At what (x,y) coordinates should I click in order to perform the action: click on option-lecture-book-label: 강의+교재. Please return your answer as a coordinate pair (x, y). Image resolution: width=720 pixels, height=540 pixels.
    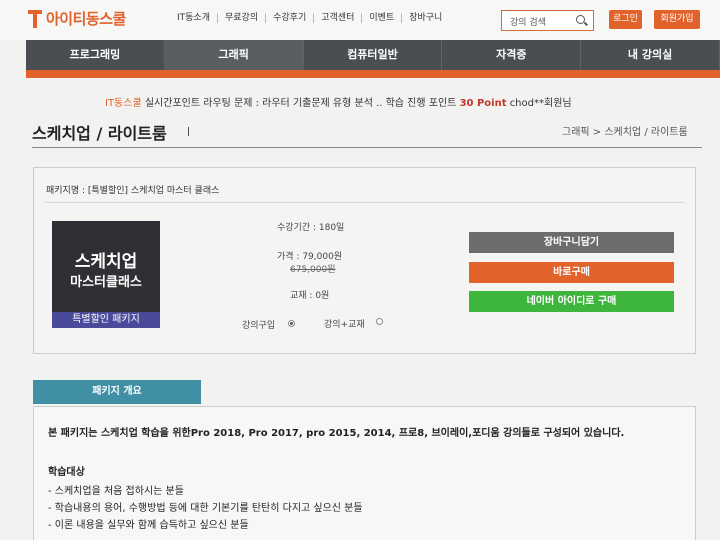
    Looking at the image, I should click on (344, 325).